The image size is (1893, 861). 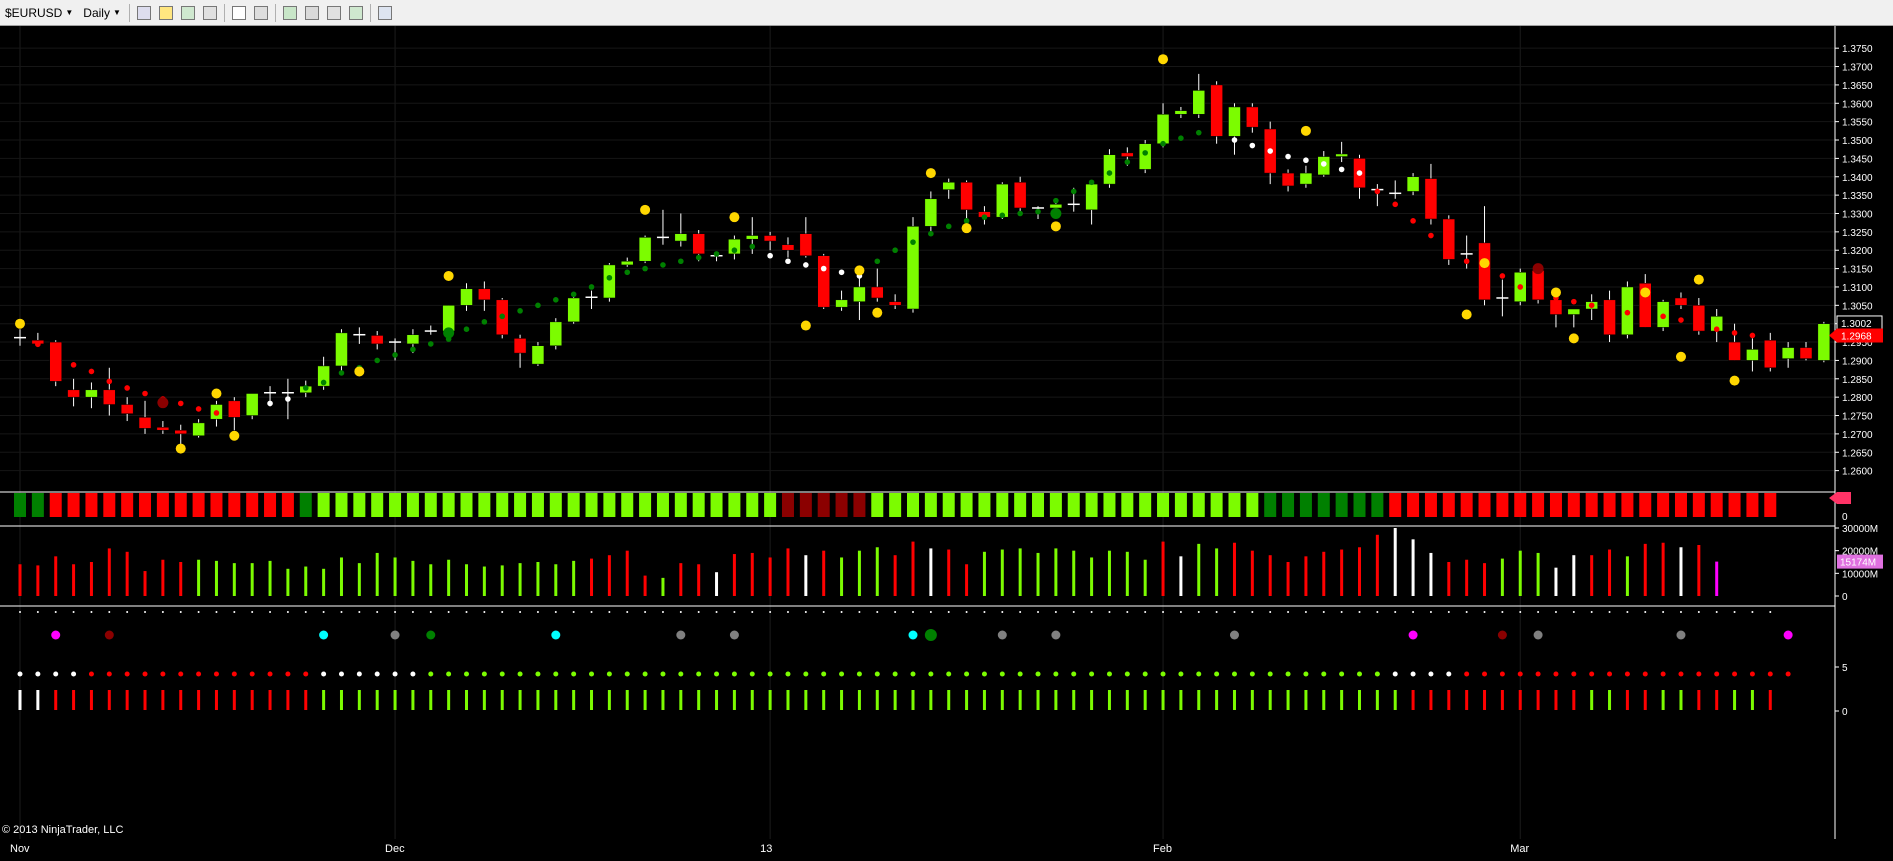 I want to click on volume-tick-label: 0, so click(x=1845, y=597).